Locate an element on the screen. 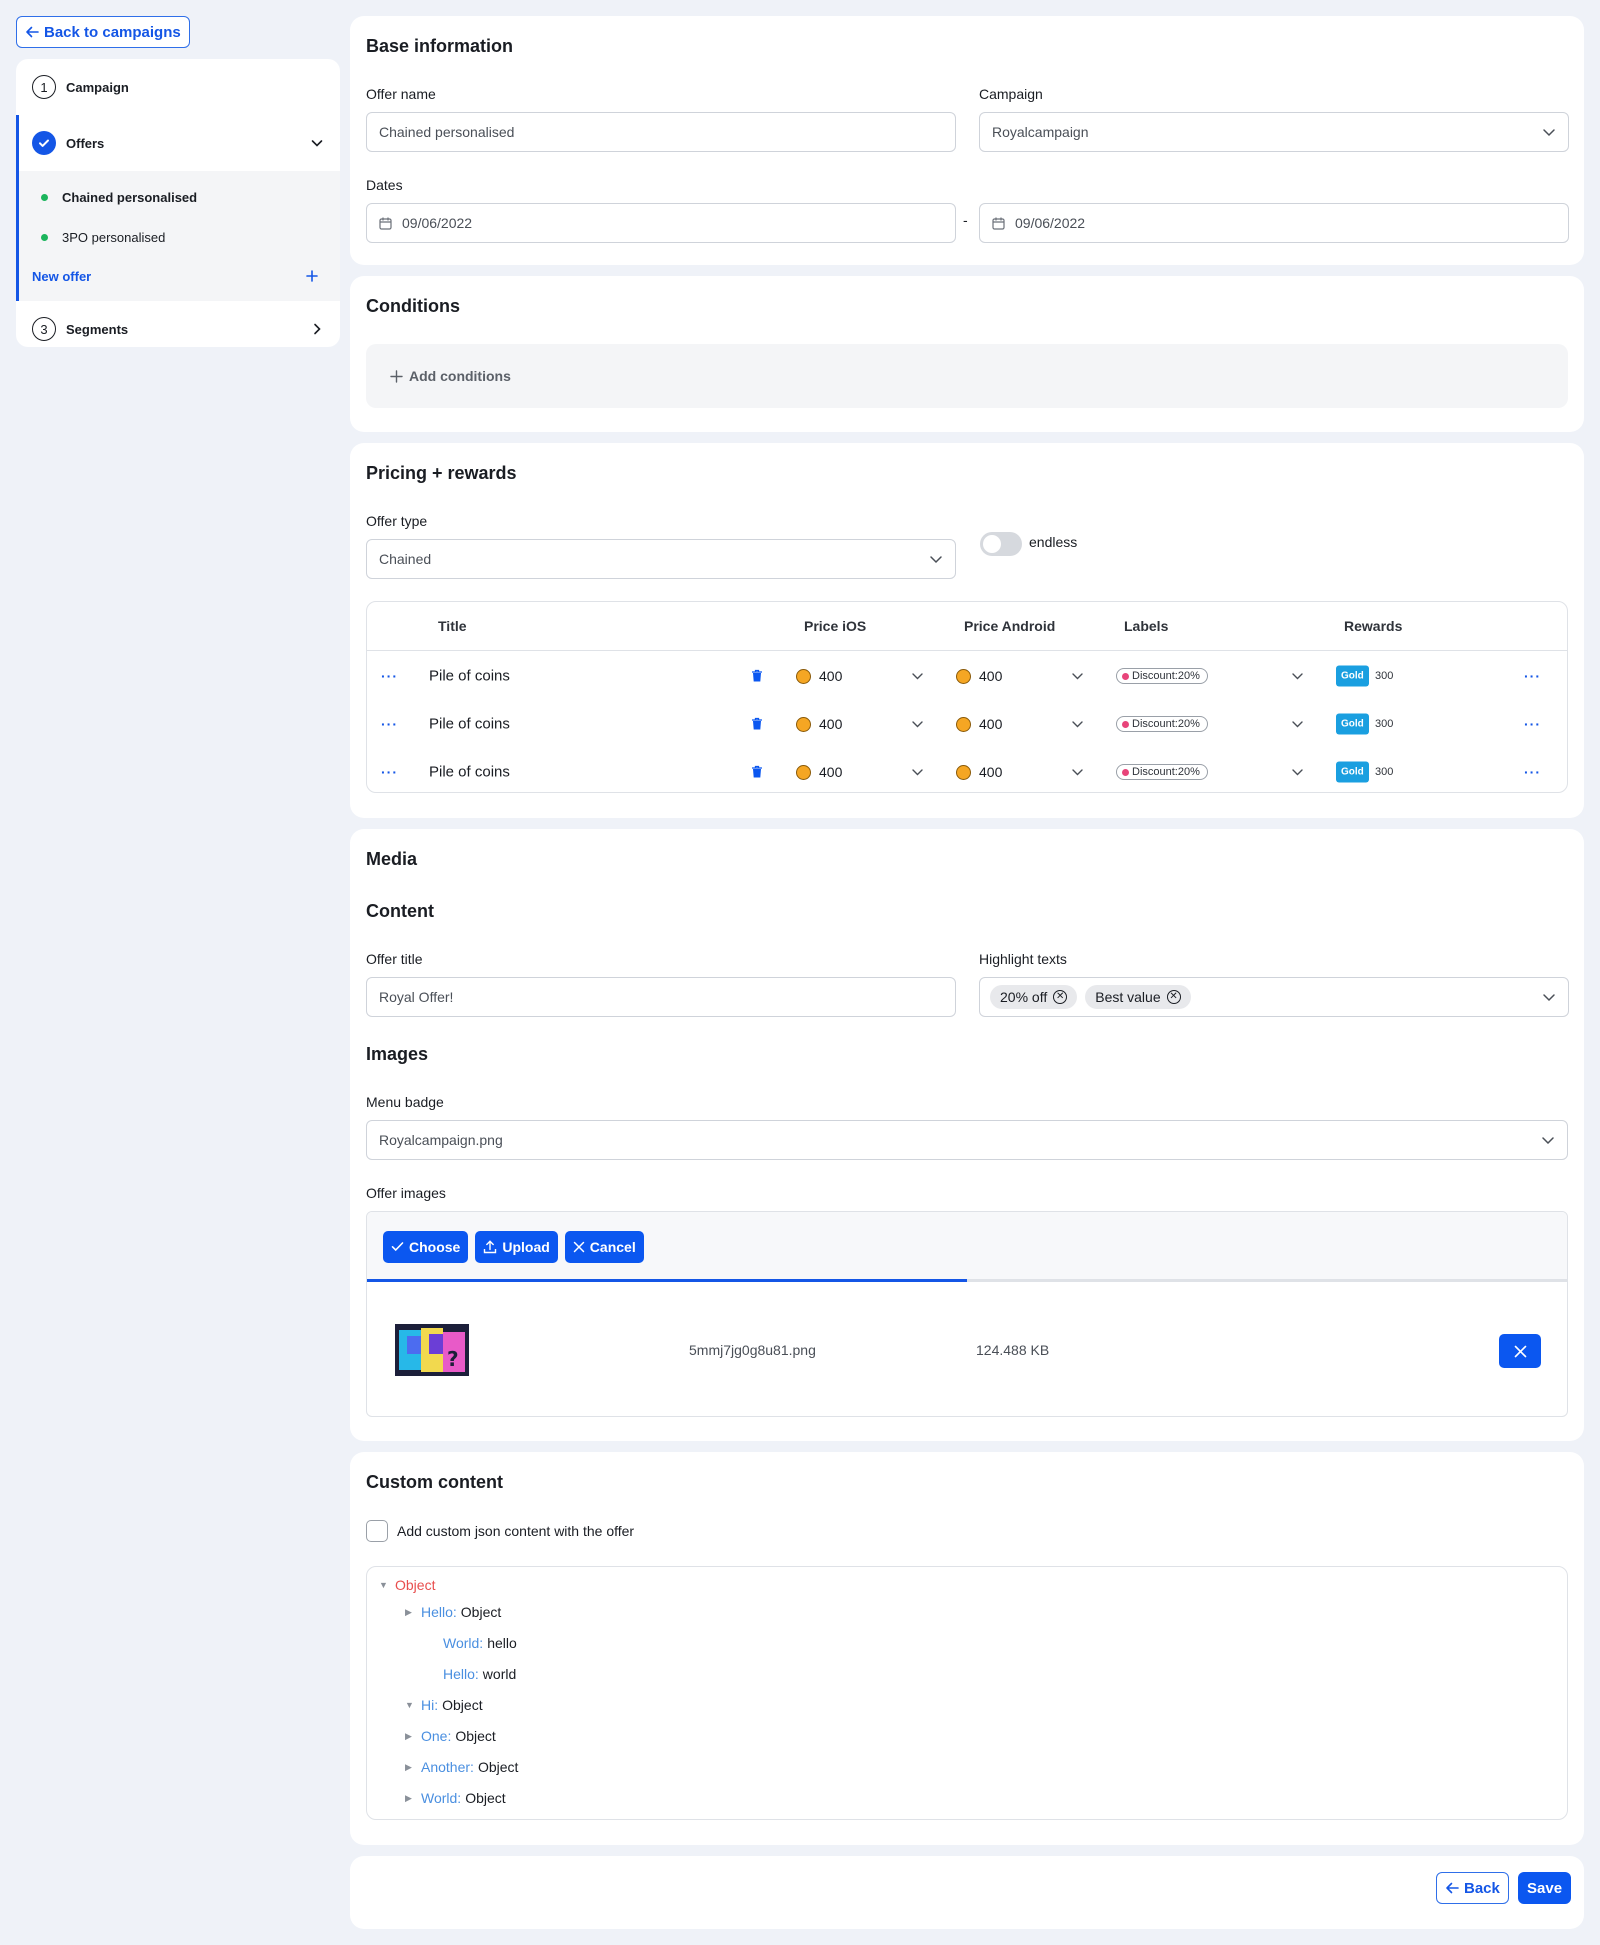 This screenshot has height=1945, width=1600. offer-type-select: Chained is located at coordinates (661, 559).